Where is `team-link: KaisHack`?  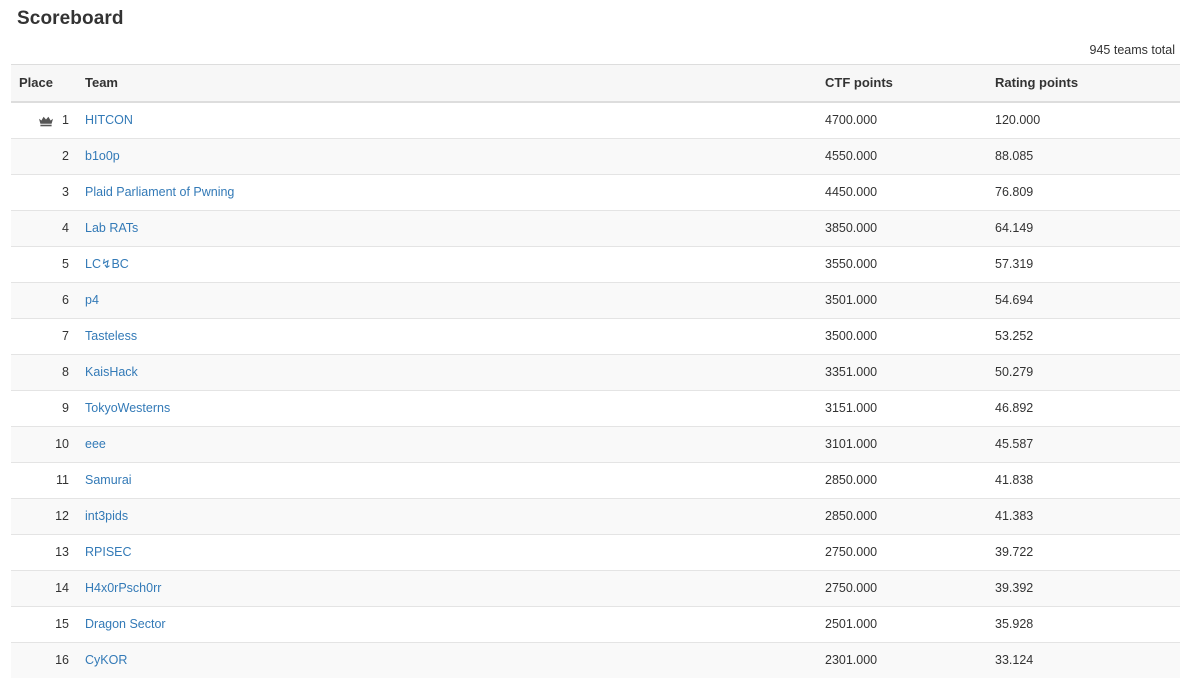 team-link: KaisHack is located at coordinates (111, 372).